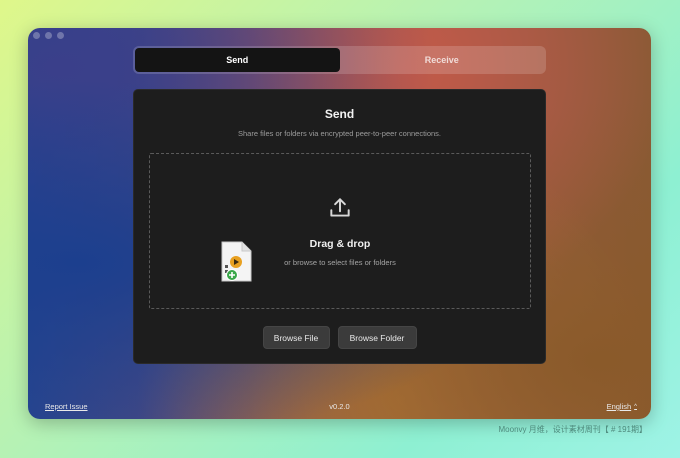 The image size is (680, 458). I want to click on minimize-window-button, so click(48, 35).